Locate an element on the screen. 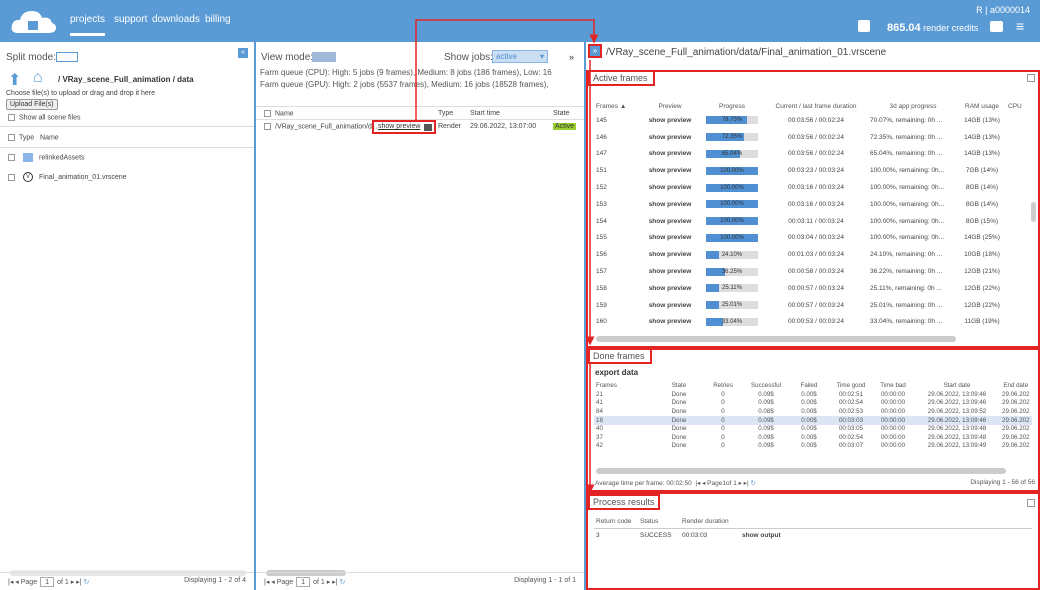 This screenshot has width=1040, height=590. logo-icon is located at coordinates (34, 21).